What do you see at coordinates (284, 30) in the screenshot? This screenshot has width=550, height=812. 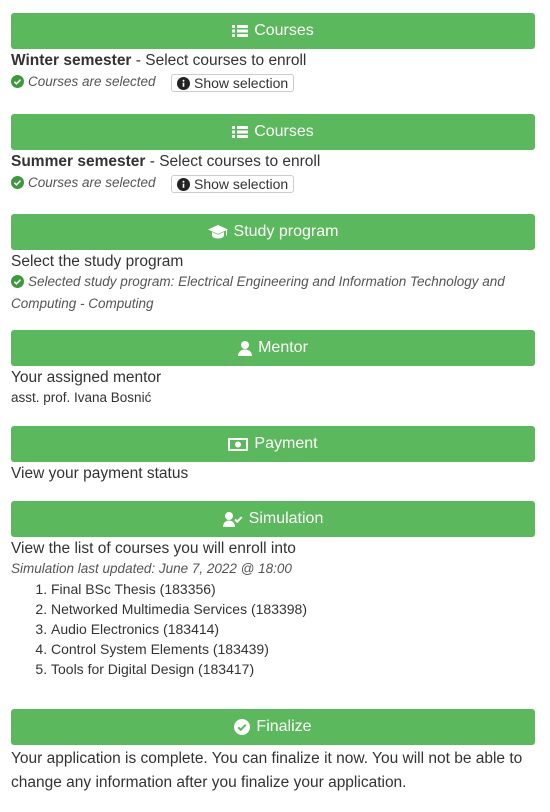 I see `winter-courses-label: Courses` at bounding box center [284, 30].